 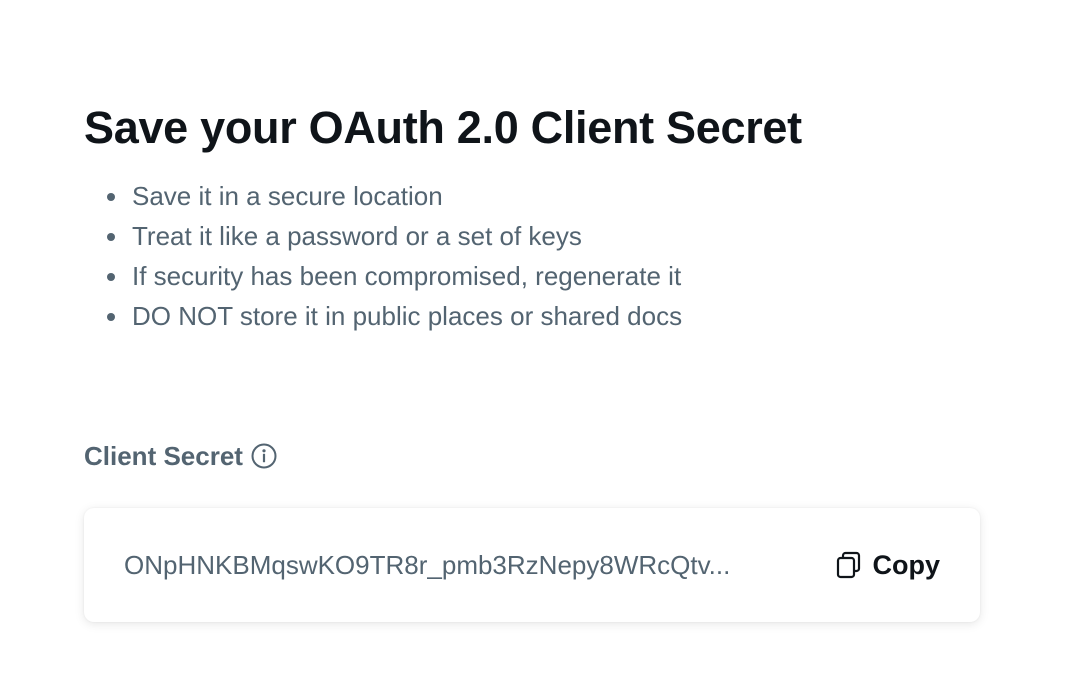 I want to click on client-secret-label: Client Secret, so click(x=180, y=456).